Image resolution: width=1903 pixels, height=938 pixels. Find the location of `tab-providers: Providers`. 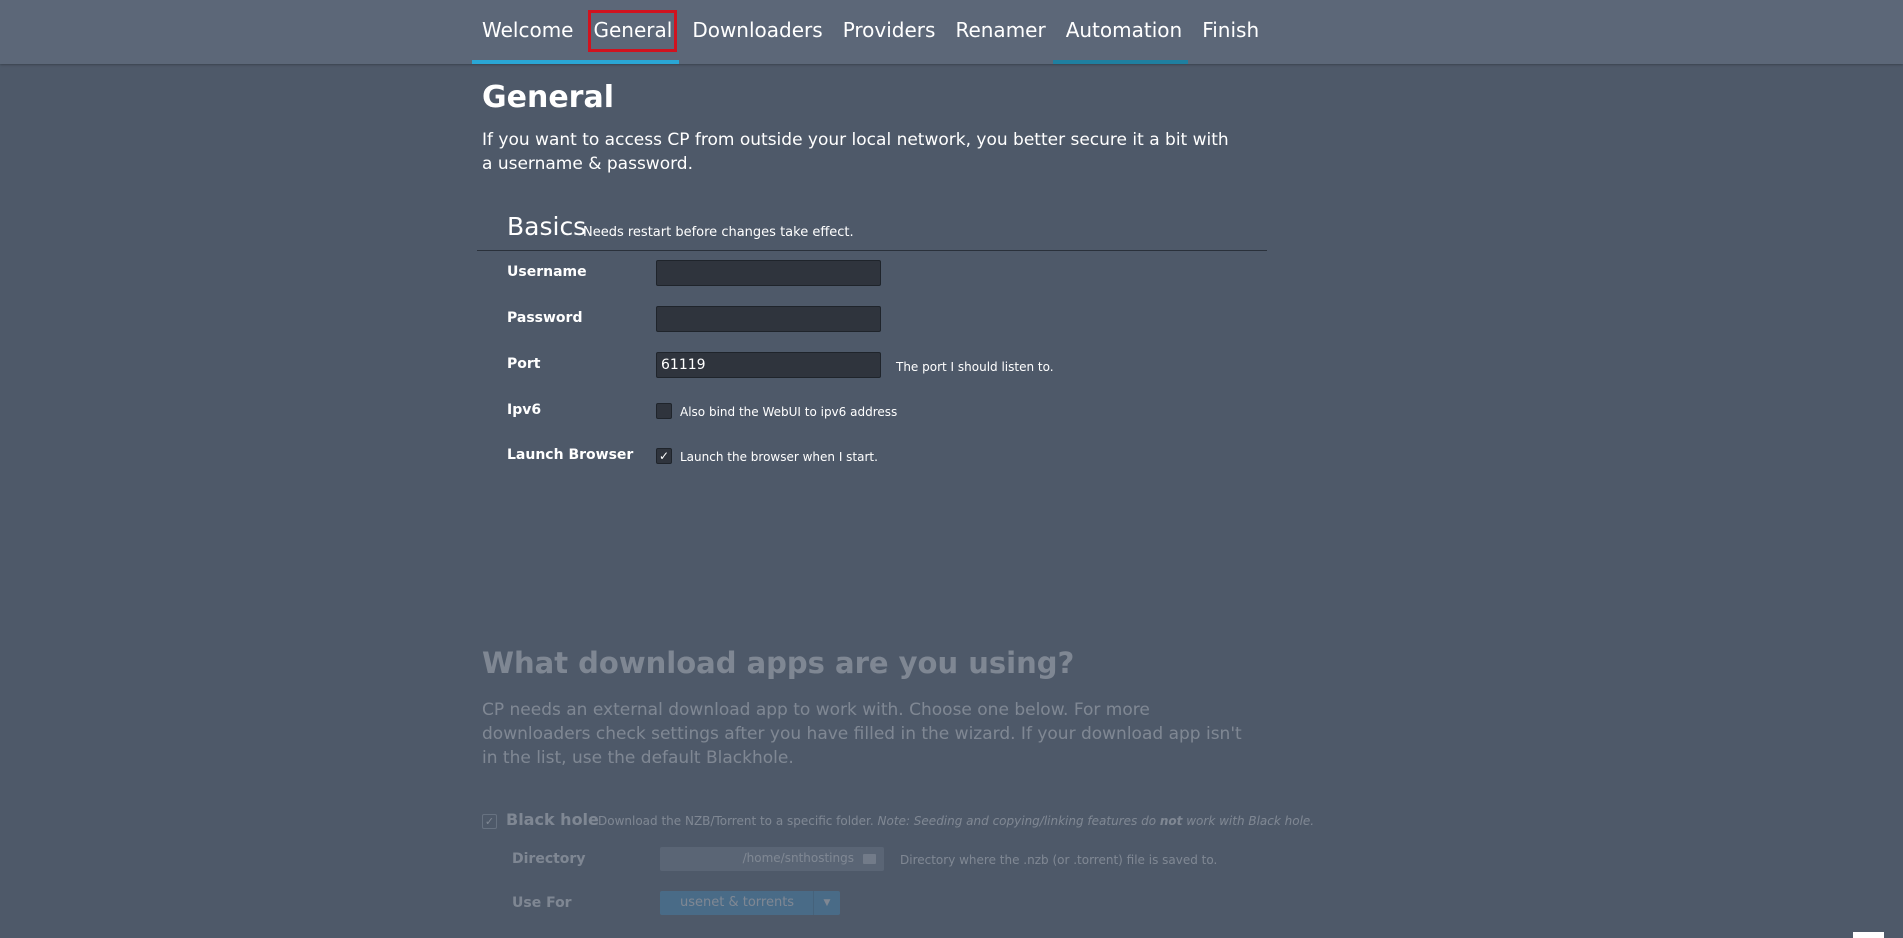

tab-providers: Providers is located at coordinates (889, 32).